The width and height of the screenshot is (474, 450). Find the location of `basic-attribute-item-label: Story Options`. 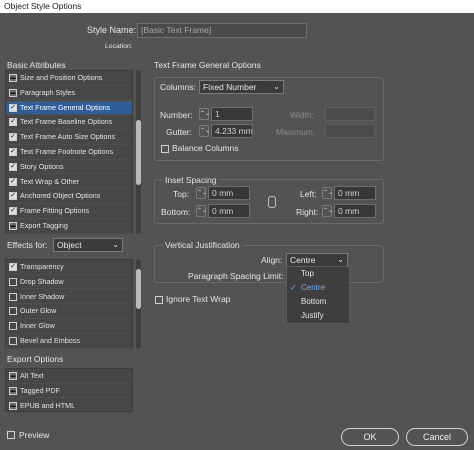

basic-attribute-item-label: Story Options is located at coordinates (42, 166).